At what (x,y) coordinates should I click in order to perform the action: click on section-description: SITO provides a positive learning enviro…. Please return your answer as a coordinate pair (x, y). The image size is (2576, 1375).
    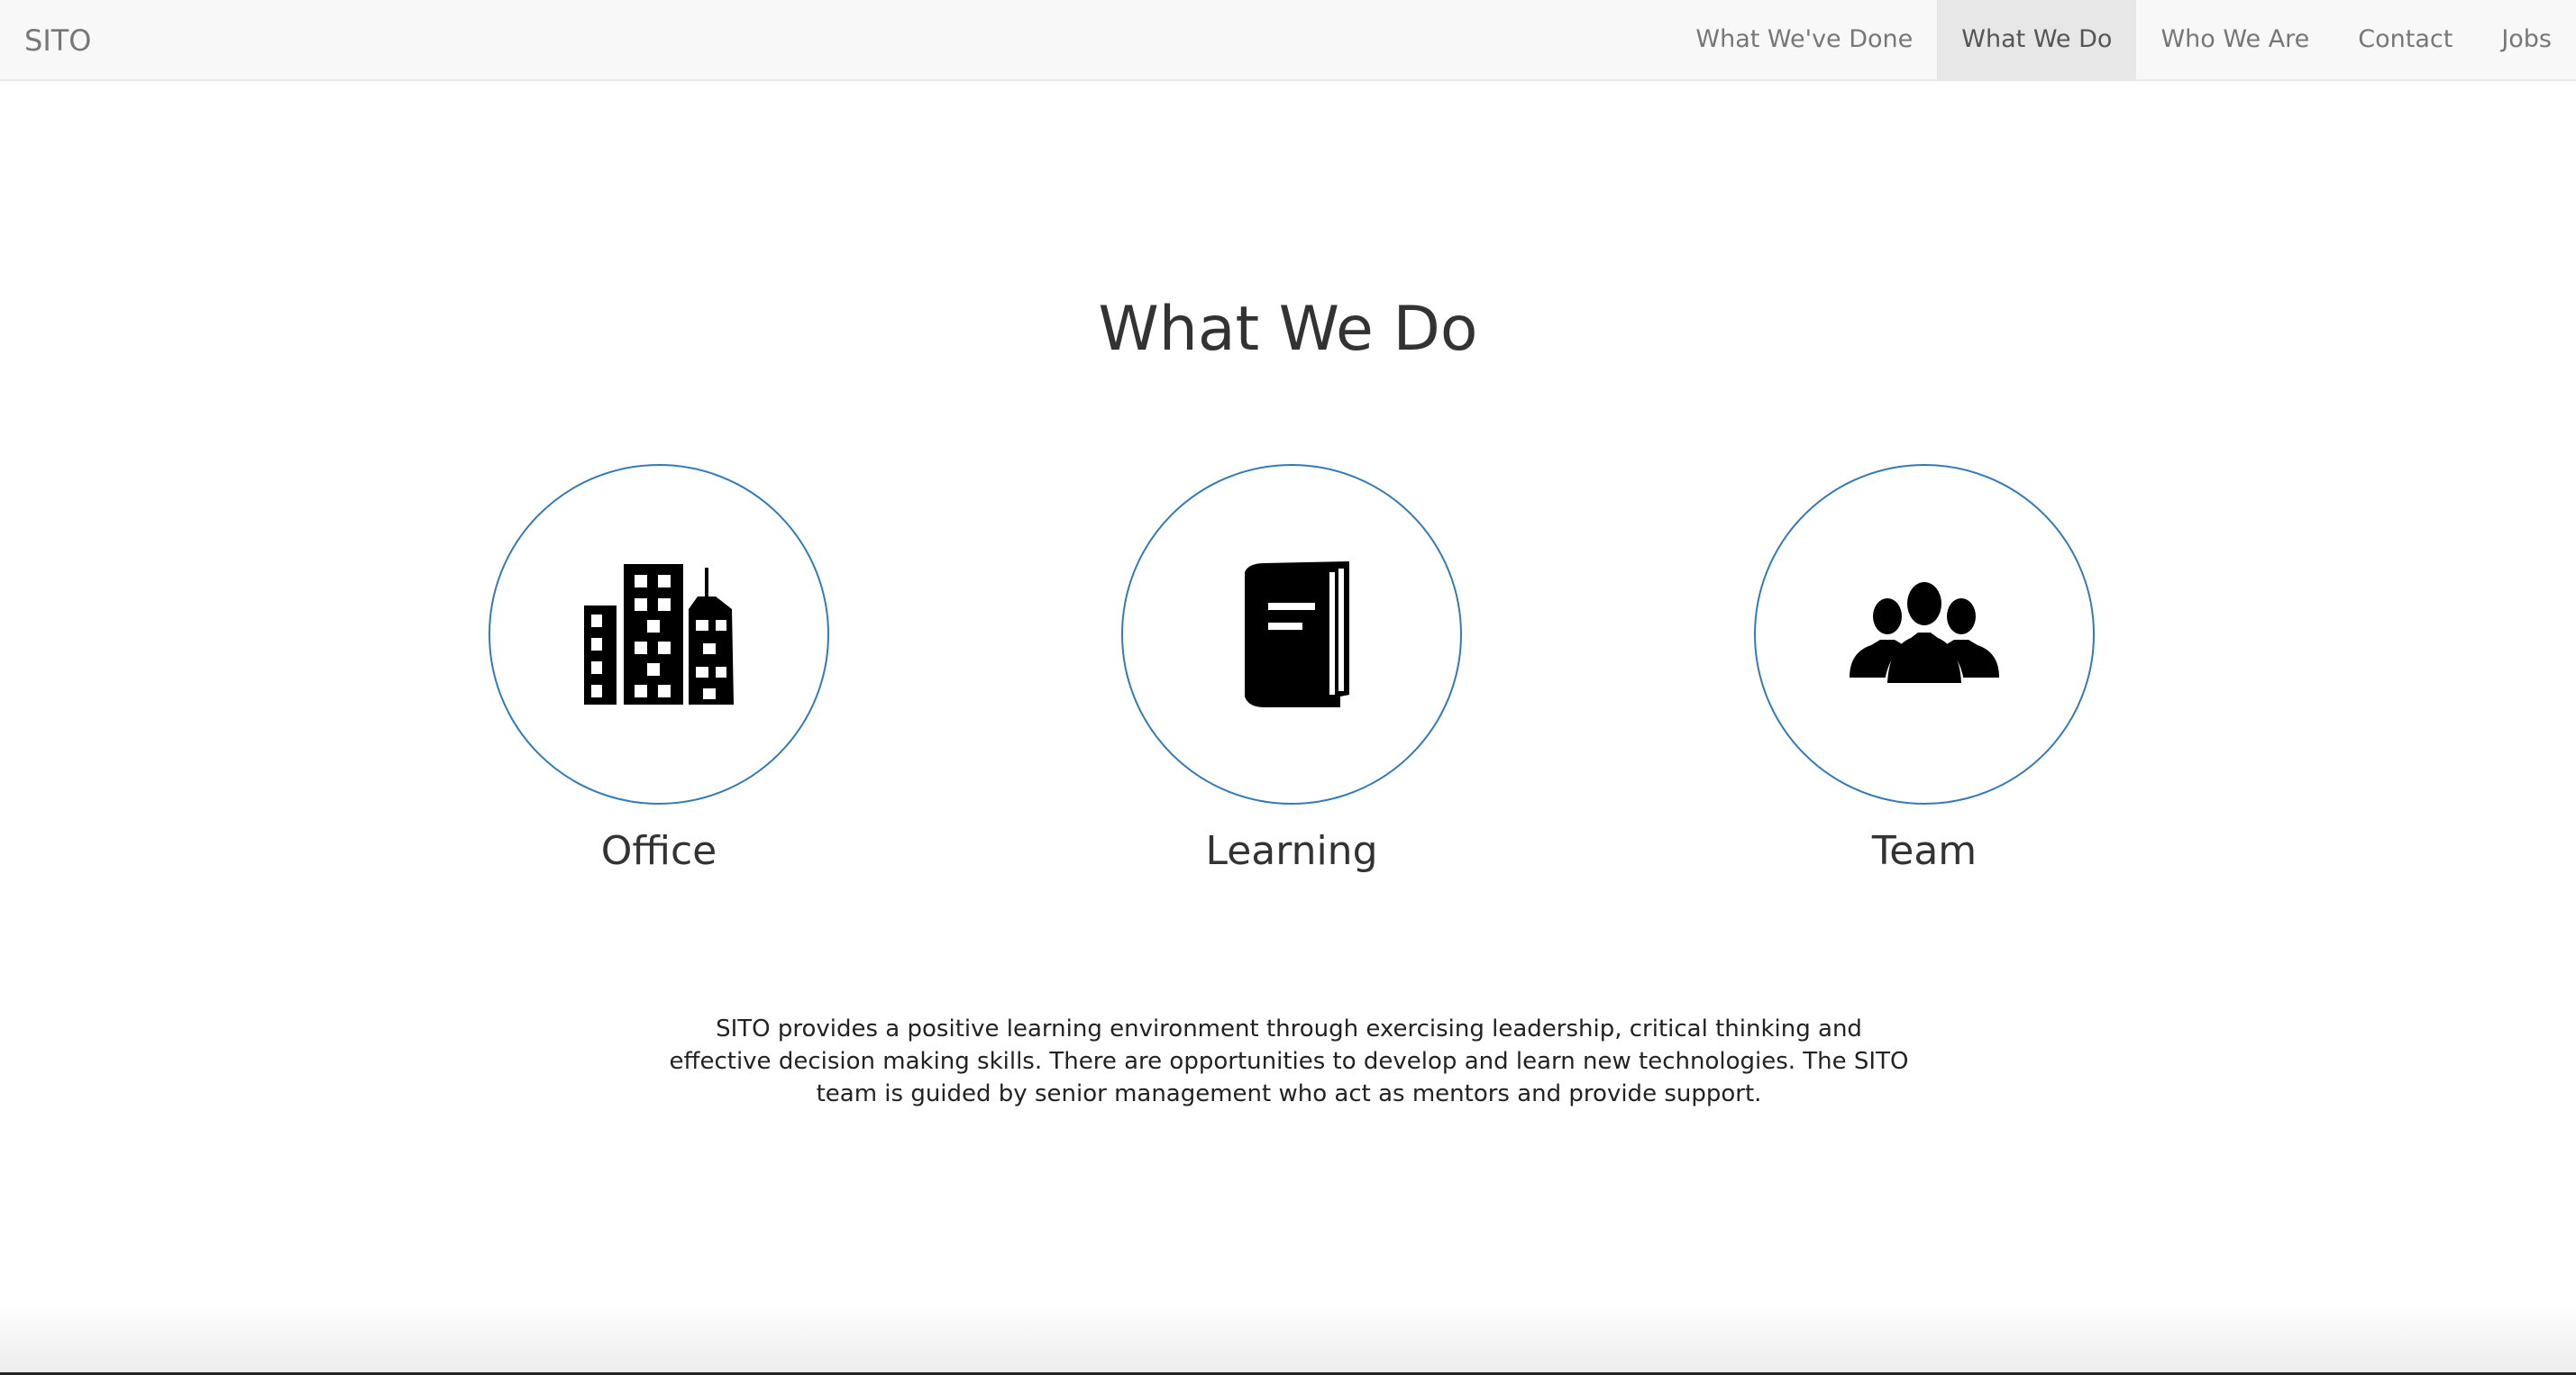
    Looking at the image, I should click on (1289, 1061).